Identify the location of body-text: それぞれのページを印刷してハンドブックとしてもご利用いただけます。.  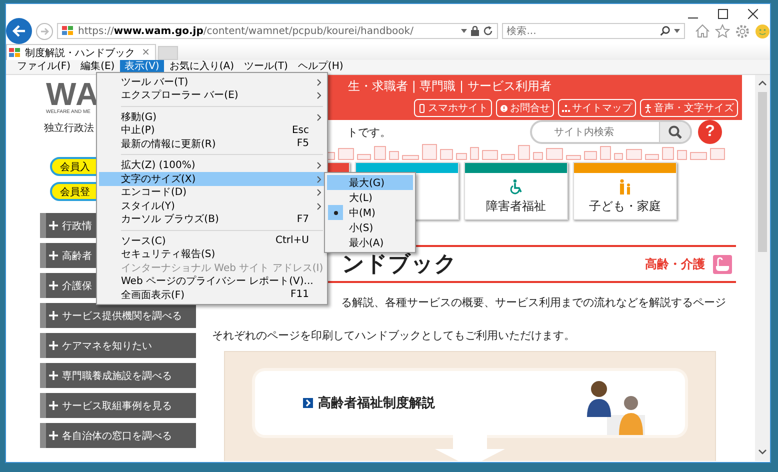
(394, 335).